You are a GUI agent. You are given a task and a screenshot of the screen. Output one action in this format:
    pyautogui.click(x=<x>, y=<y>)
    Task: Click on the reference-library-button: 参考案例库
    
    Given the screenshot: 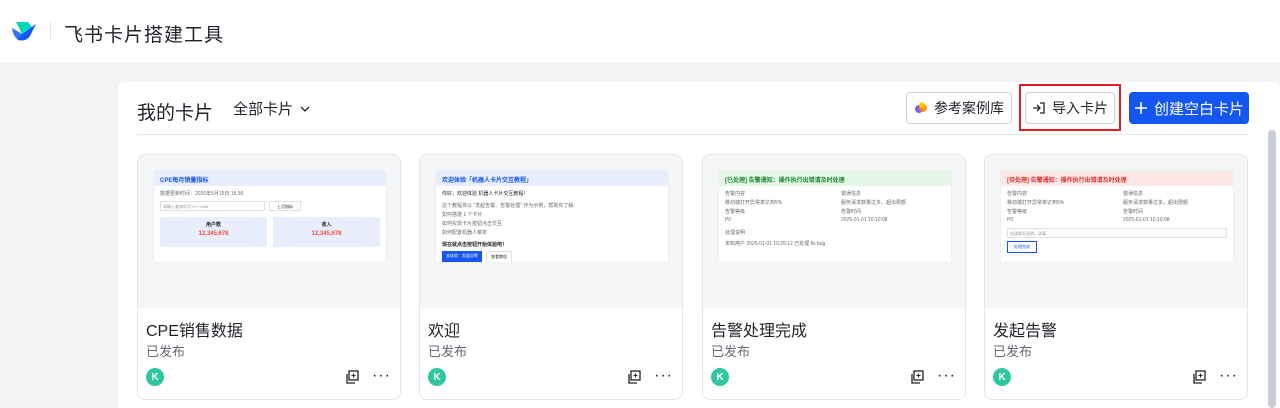 What is the action you would take?
    pyautogui.click(x=959, y=108)
    